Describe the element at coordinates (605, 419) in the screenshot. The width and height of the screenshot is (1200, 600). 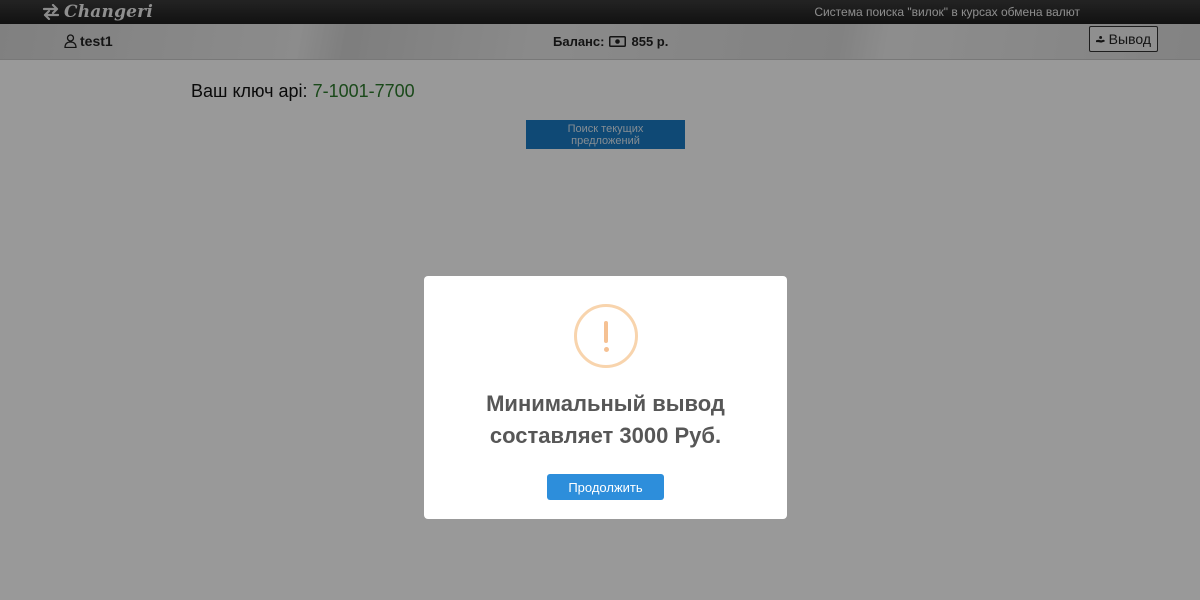
I see `modal-message: Минимальный вывод составляет 3000 Руб.` at that location.